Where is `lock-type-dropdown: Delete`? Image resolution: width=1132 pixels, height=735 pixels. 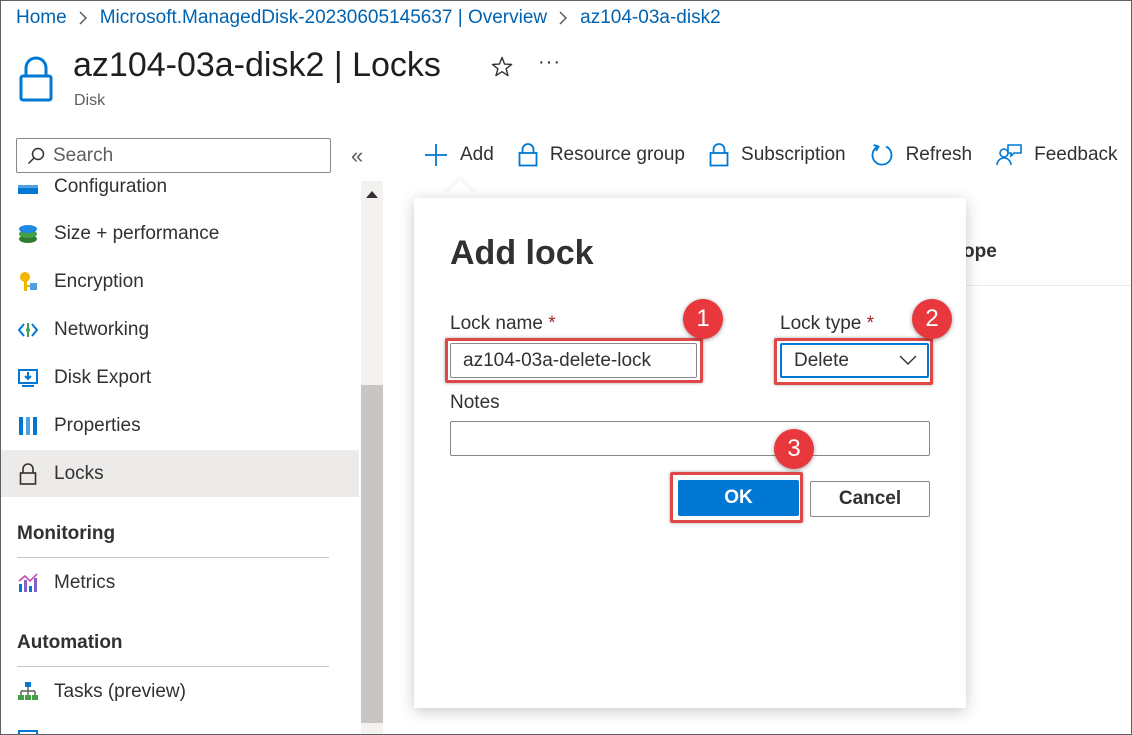 lock-type-dropdown: Delete is located at coordinates (854, 360).